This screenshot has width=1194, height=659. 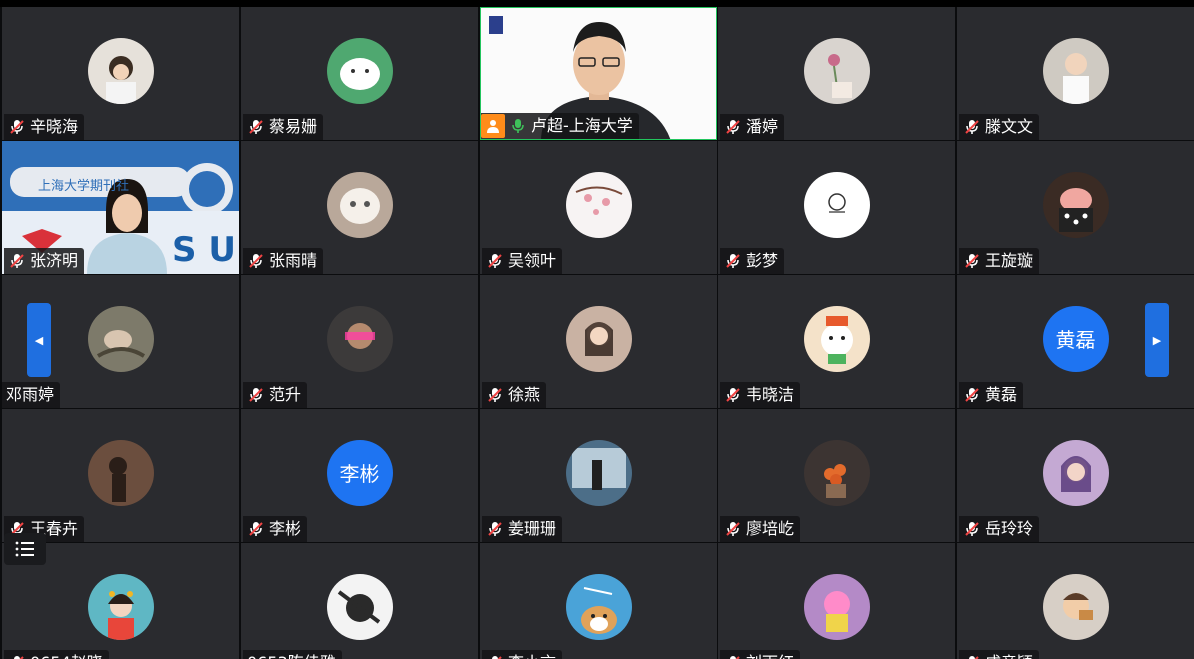 I want to click on participant-name-label: 0653陈佳雅, so click(x=292, y=654).